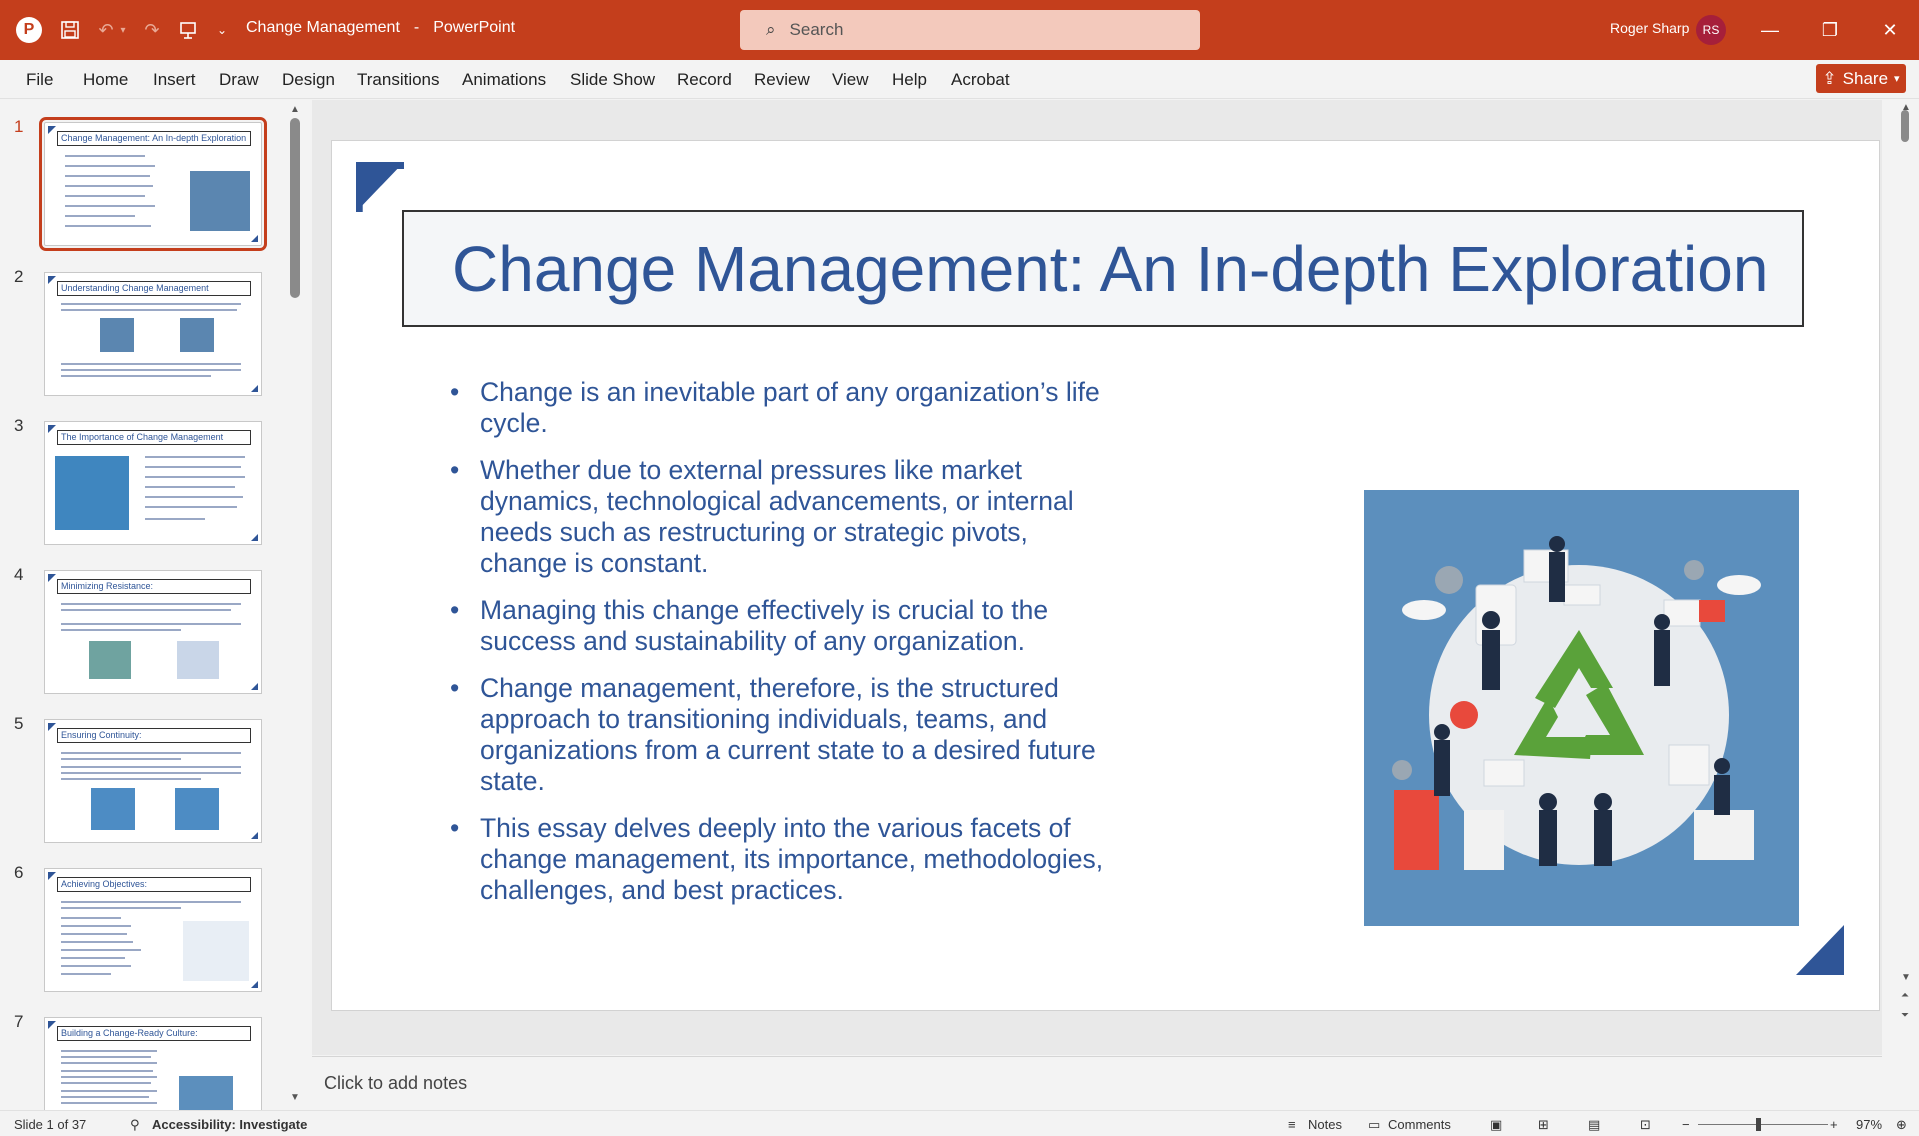 The width and height of the screenshot is (1919, 1136). What do you see at coordinates (153, 483) in the screenshot?
I see `slide-thumbnail-3: The Importance of Change Management` at bounding box center [153, 483].